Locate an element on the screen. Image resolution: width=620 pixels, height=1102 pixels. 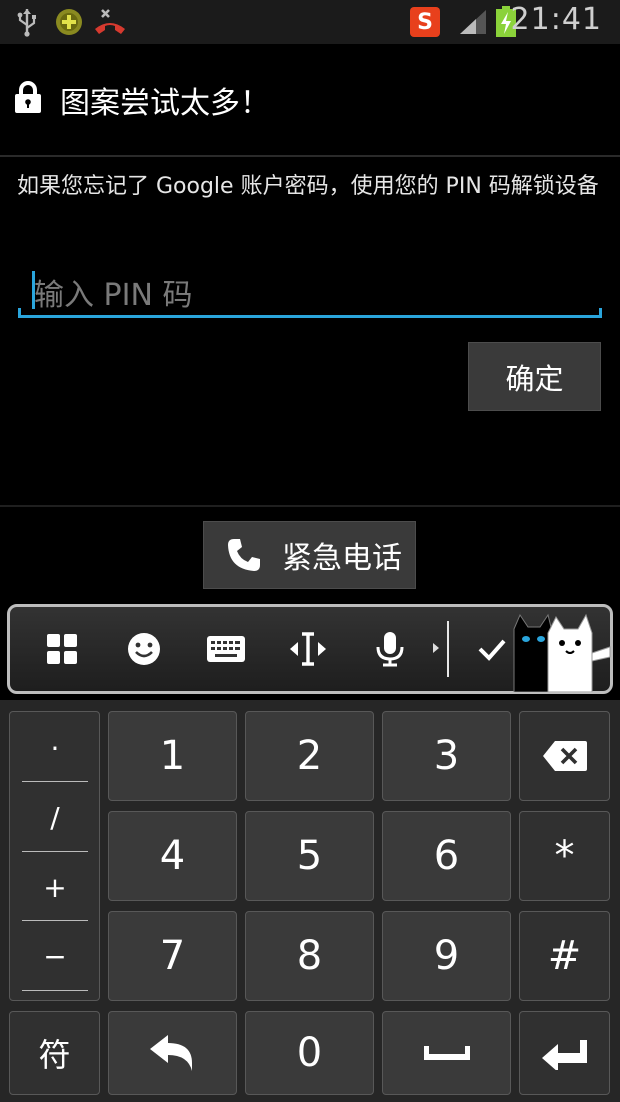
text-cursor is located at coordinates (33, 290).